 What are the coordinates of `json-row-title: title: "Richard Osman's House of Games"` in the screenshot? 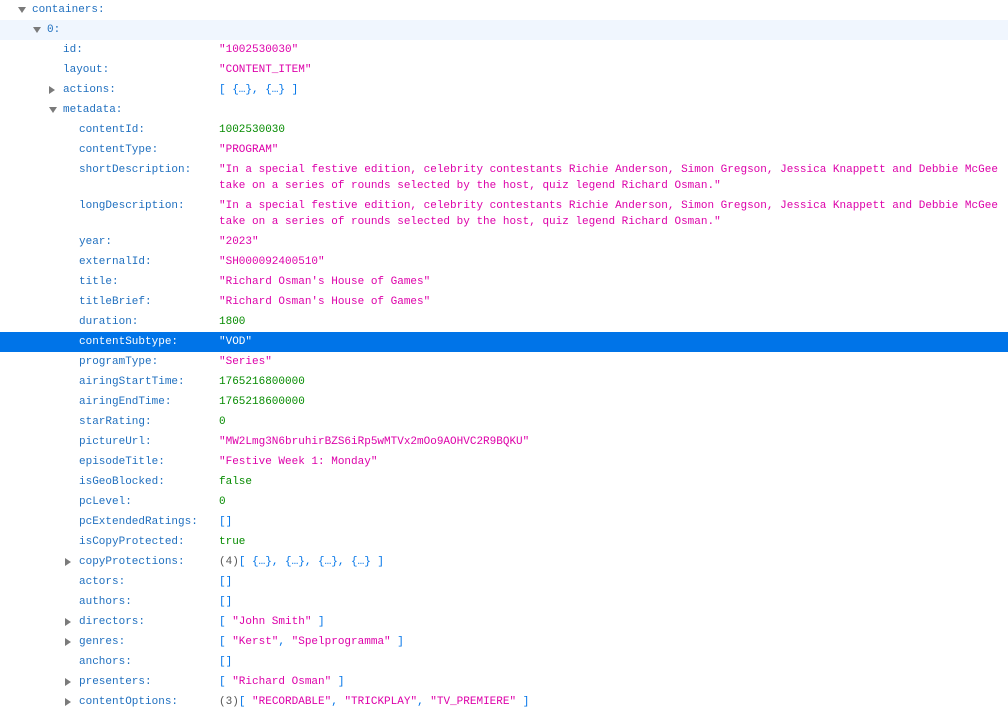 It's located at (504, 282).